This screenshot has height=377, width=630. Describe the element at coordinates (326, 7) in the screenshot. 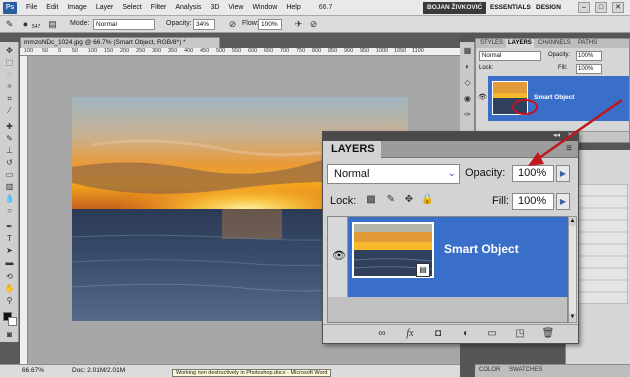

I see `zoom-level: 66.7` at that location.